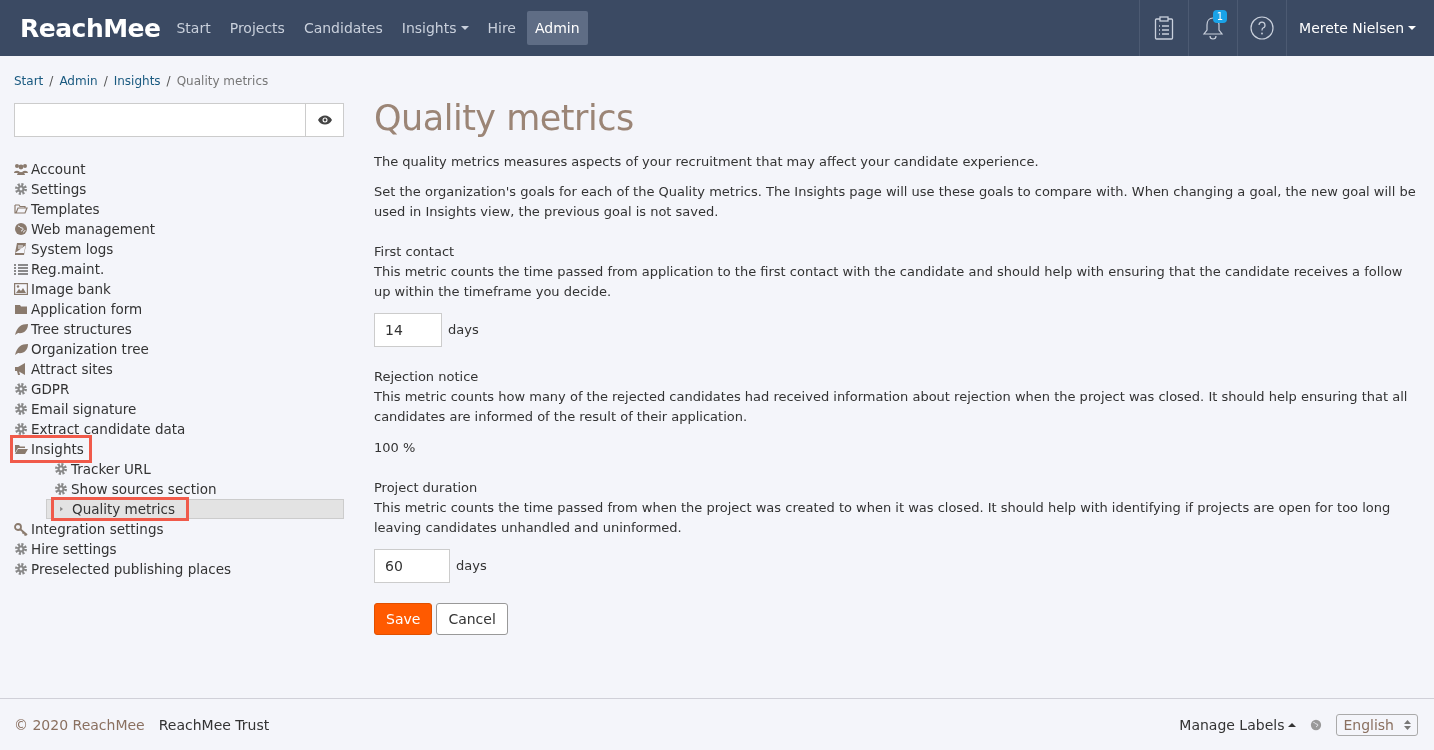  Describe the element at coordinates (324, 120) in the screenshot. I see `eye-icon` at that location.